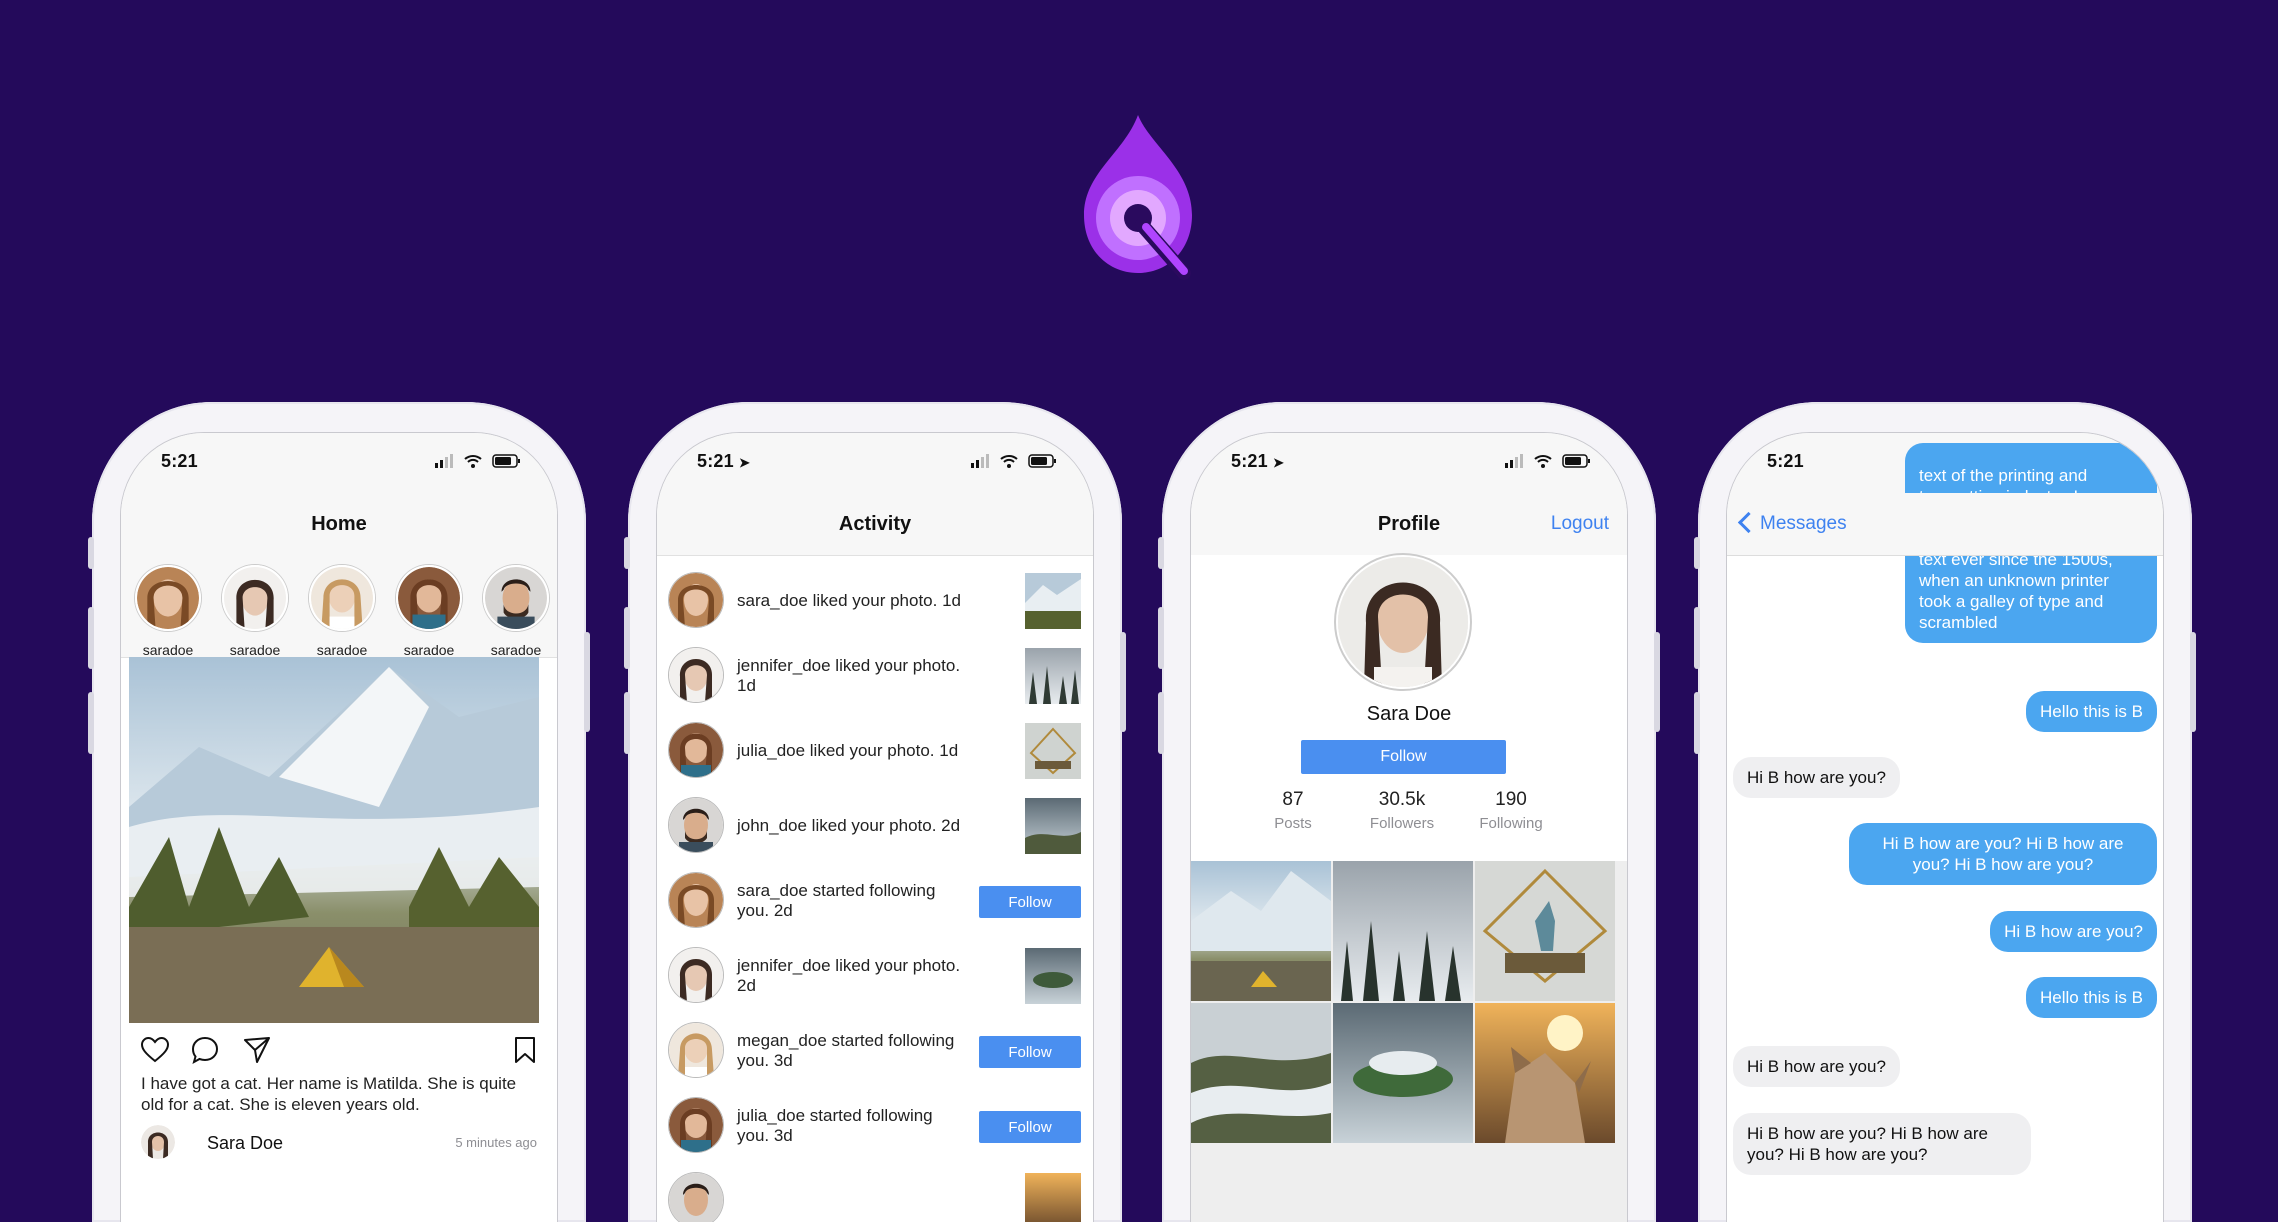 The width and height of the screenshot is (2278, 1222). Describe the element at coordinates (836, 900) in the screenshot. I see `activity-text: sara_doe started following you. 2d` at that location.